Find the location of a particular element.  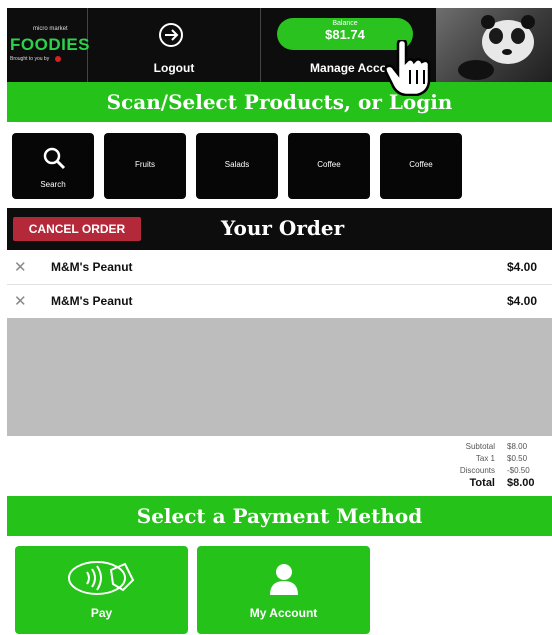

logo-tagline: Brought to you by is located at coordinates (30, 59).